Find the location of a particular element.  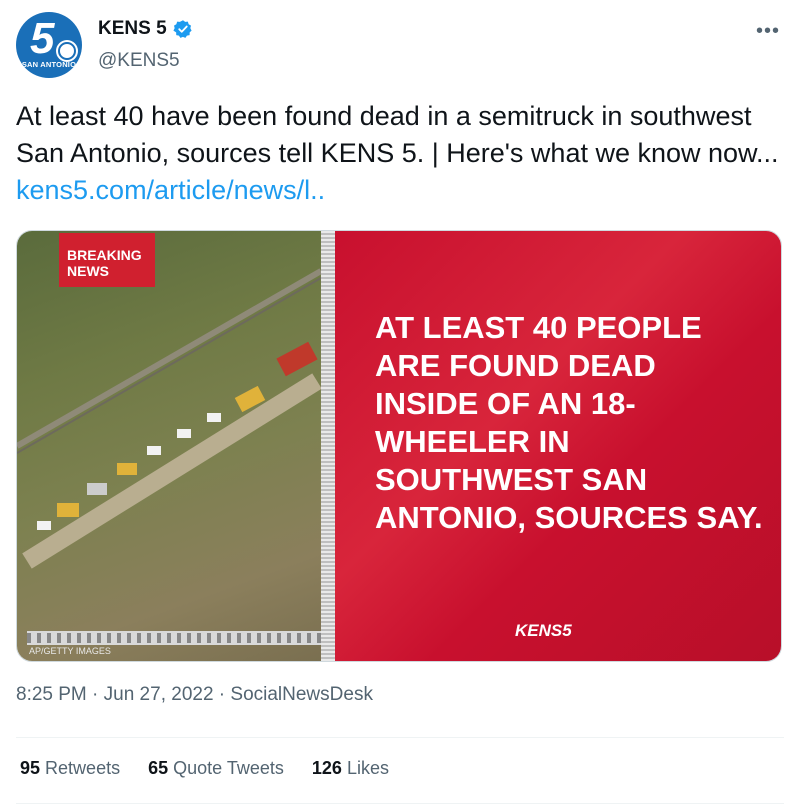

name-row: KENS 5 is located at coordinates (145, 29).